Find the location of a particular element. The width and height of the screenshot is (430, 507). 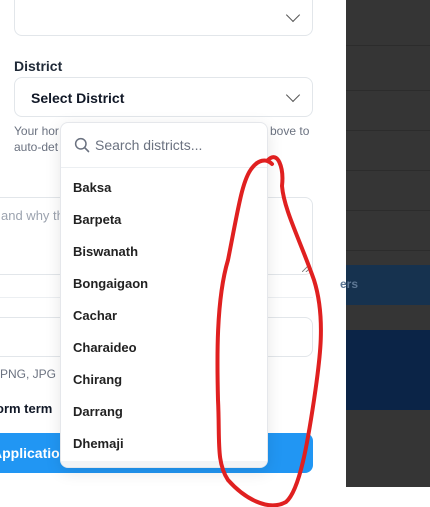

district-option: Barpeta is located at coordinates (164, 220).